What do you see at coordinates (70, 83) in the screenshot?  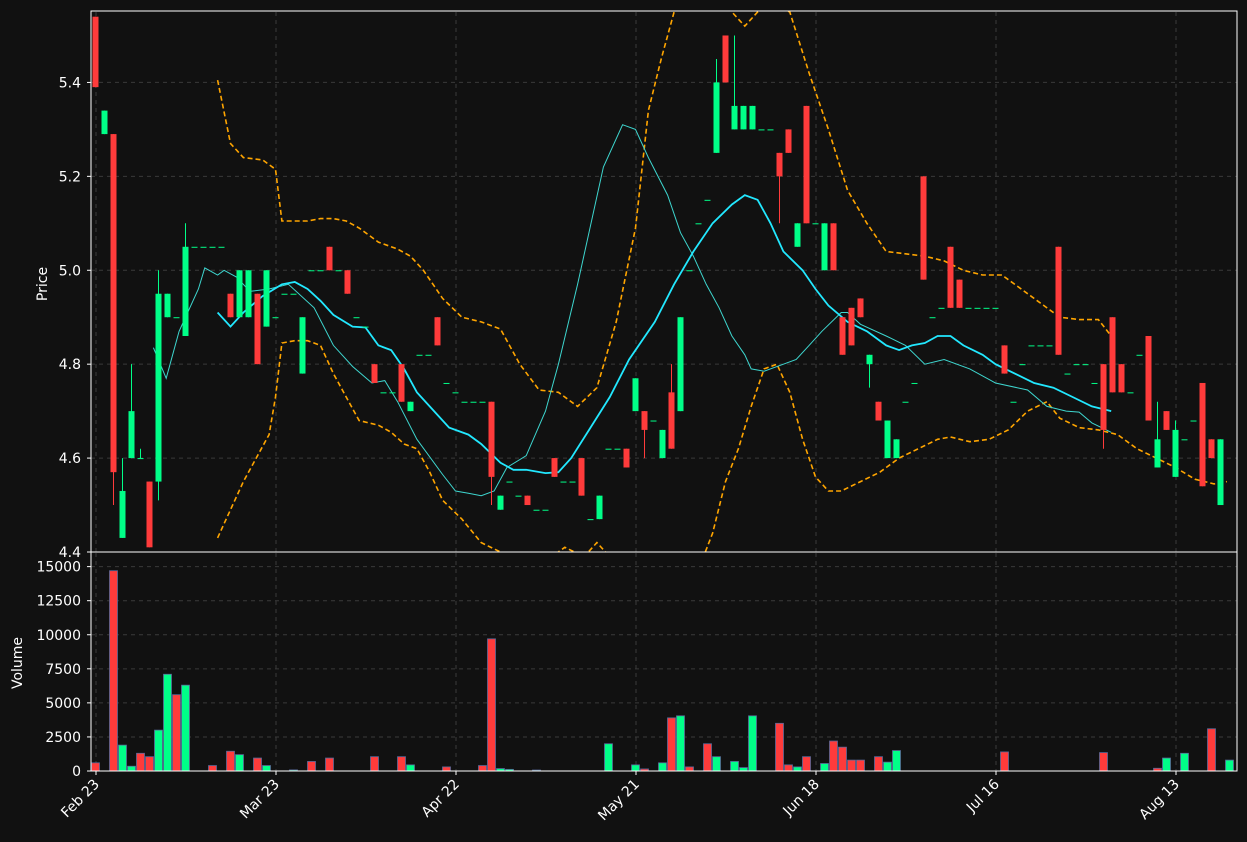 I see `price-tick-label: 5.4` at bounding box center [70, 83].